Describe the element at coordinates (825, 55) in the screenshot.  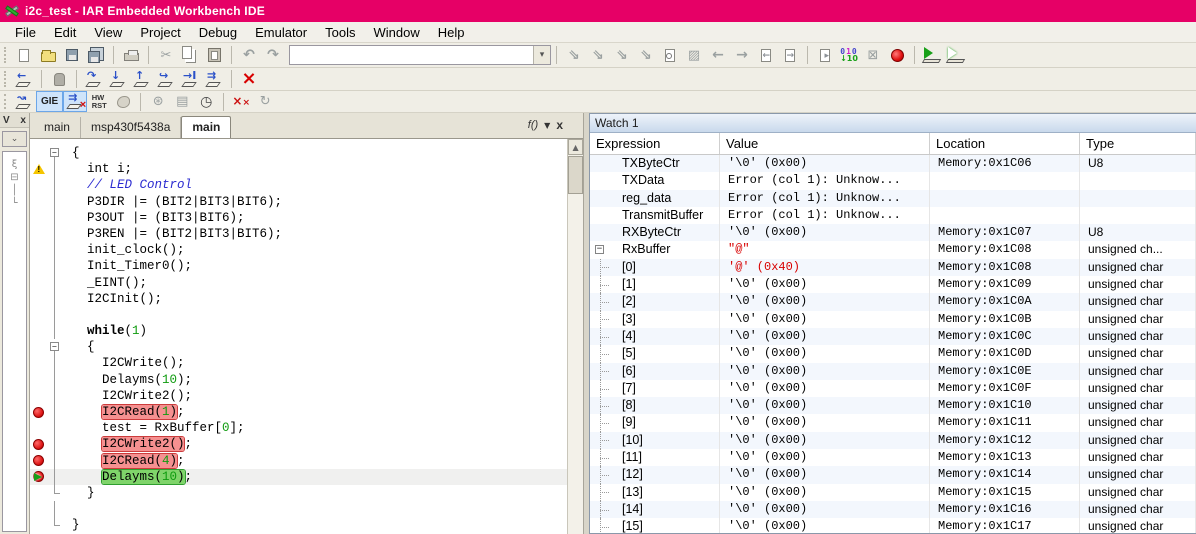
I see `compile-button: ▸` at that location.